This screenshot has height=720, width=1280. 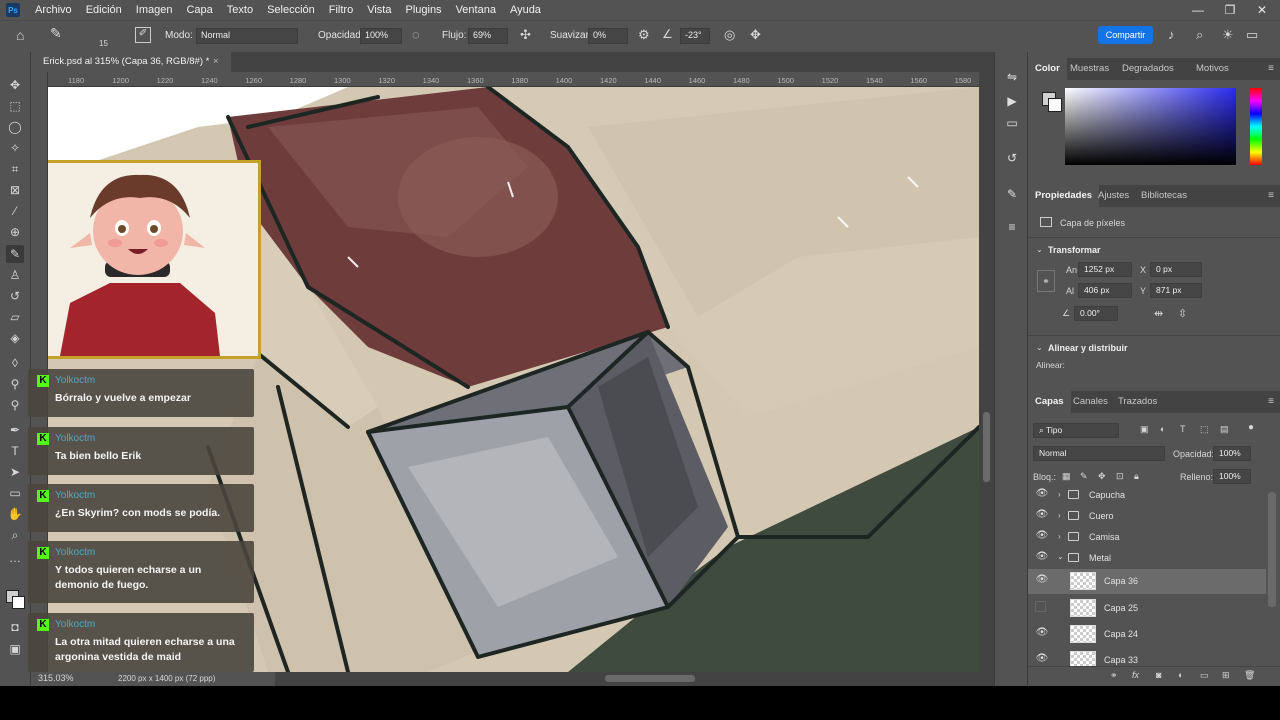 I want to click on symmetry-icon: ✥, so click(x=755, y=35).